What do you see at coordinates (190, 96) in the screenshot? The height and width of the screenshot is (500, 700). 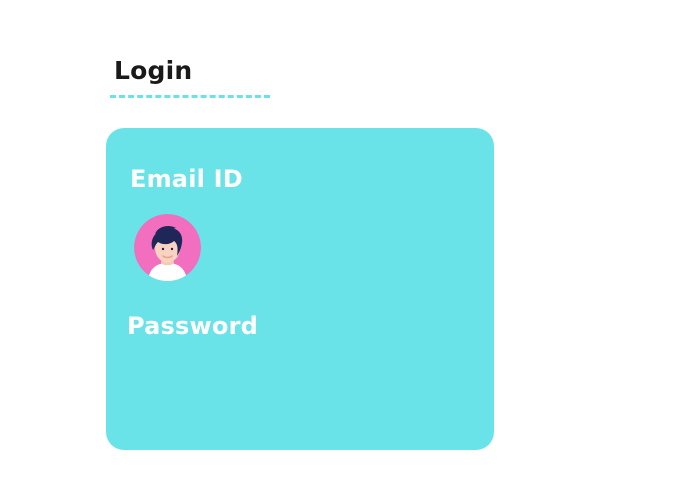 I see `title-underline` at bounding box center [190, 96].